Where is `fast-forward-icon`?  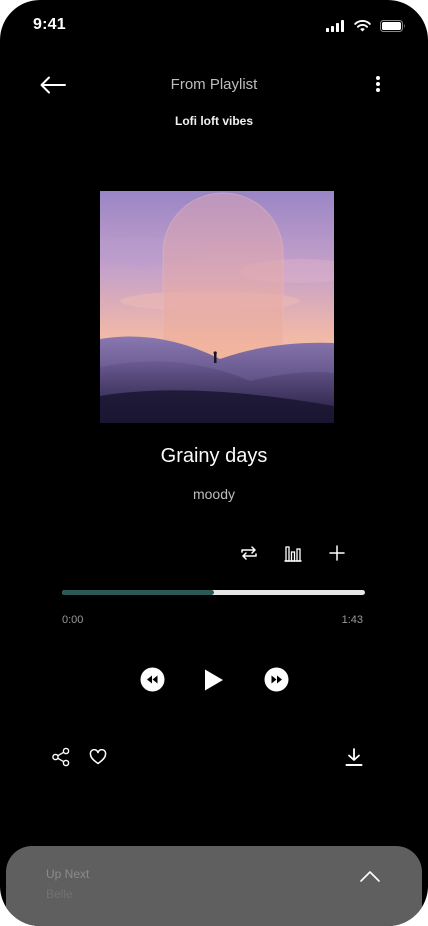 fast-forward-icon is located at coordinates (276, 682).